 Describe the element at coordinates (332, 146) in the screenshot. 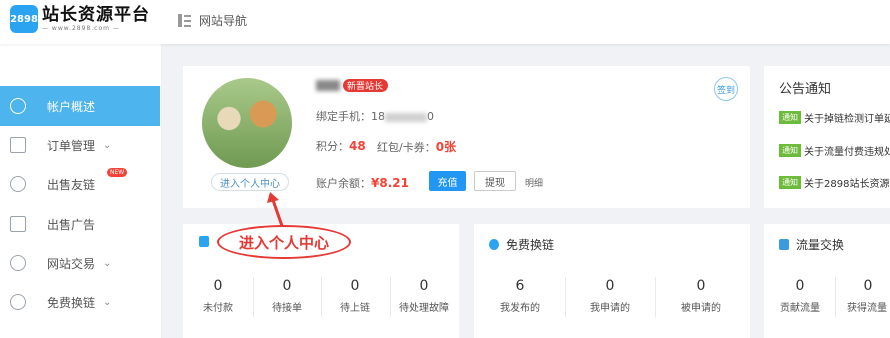

I see `points-label: 积分：` at that location.